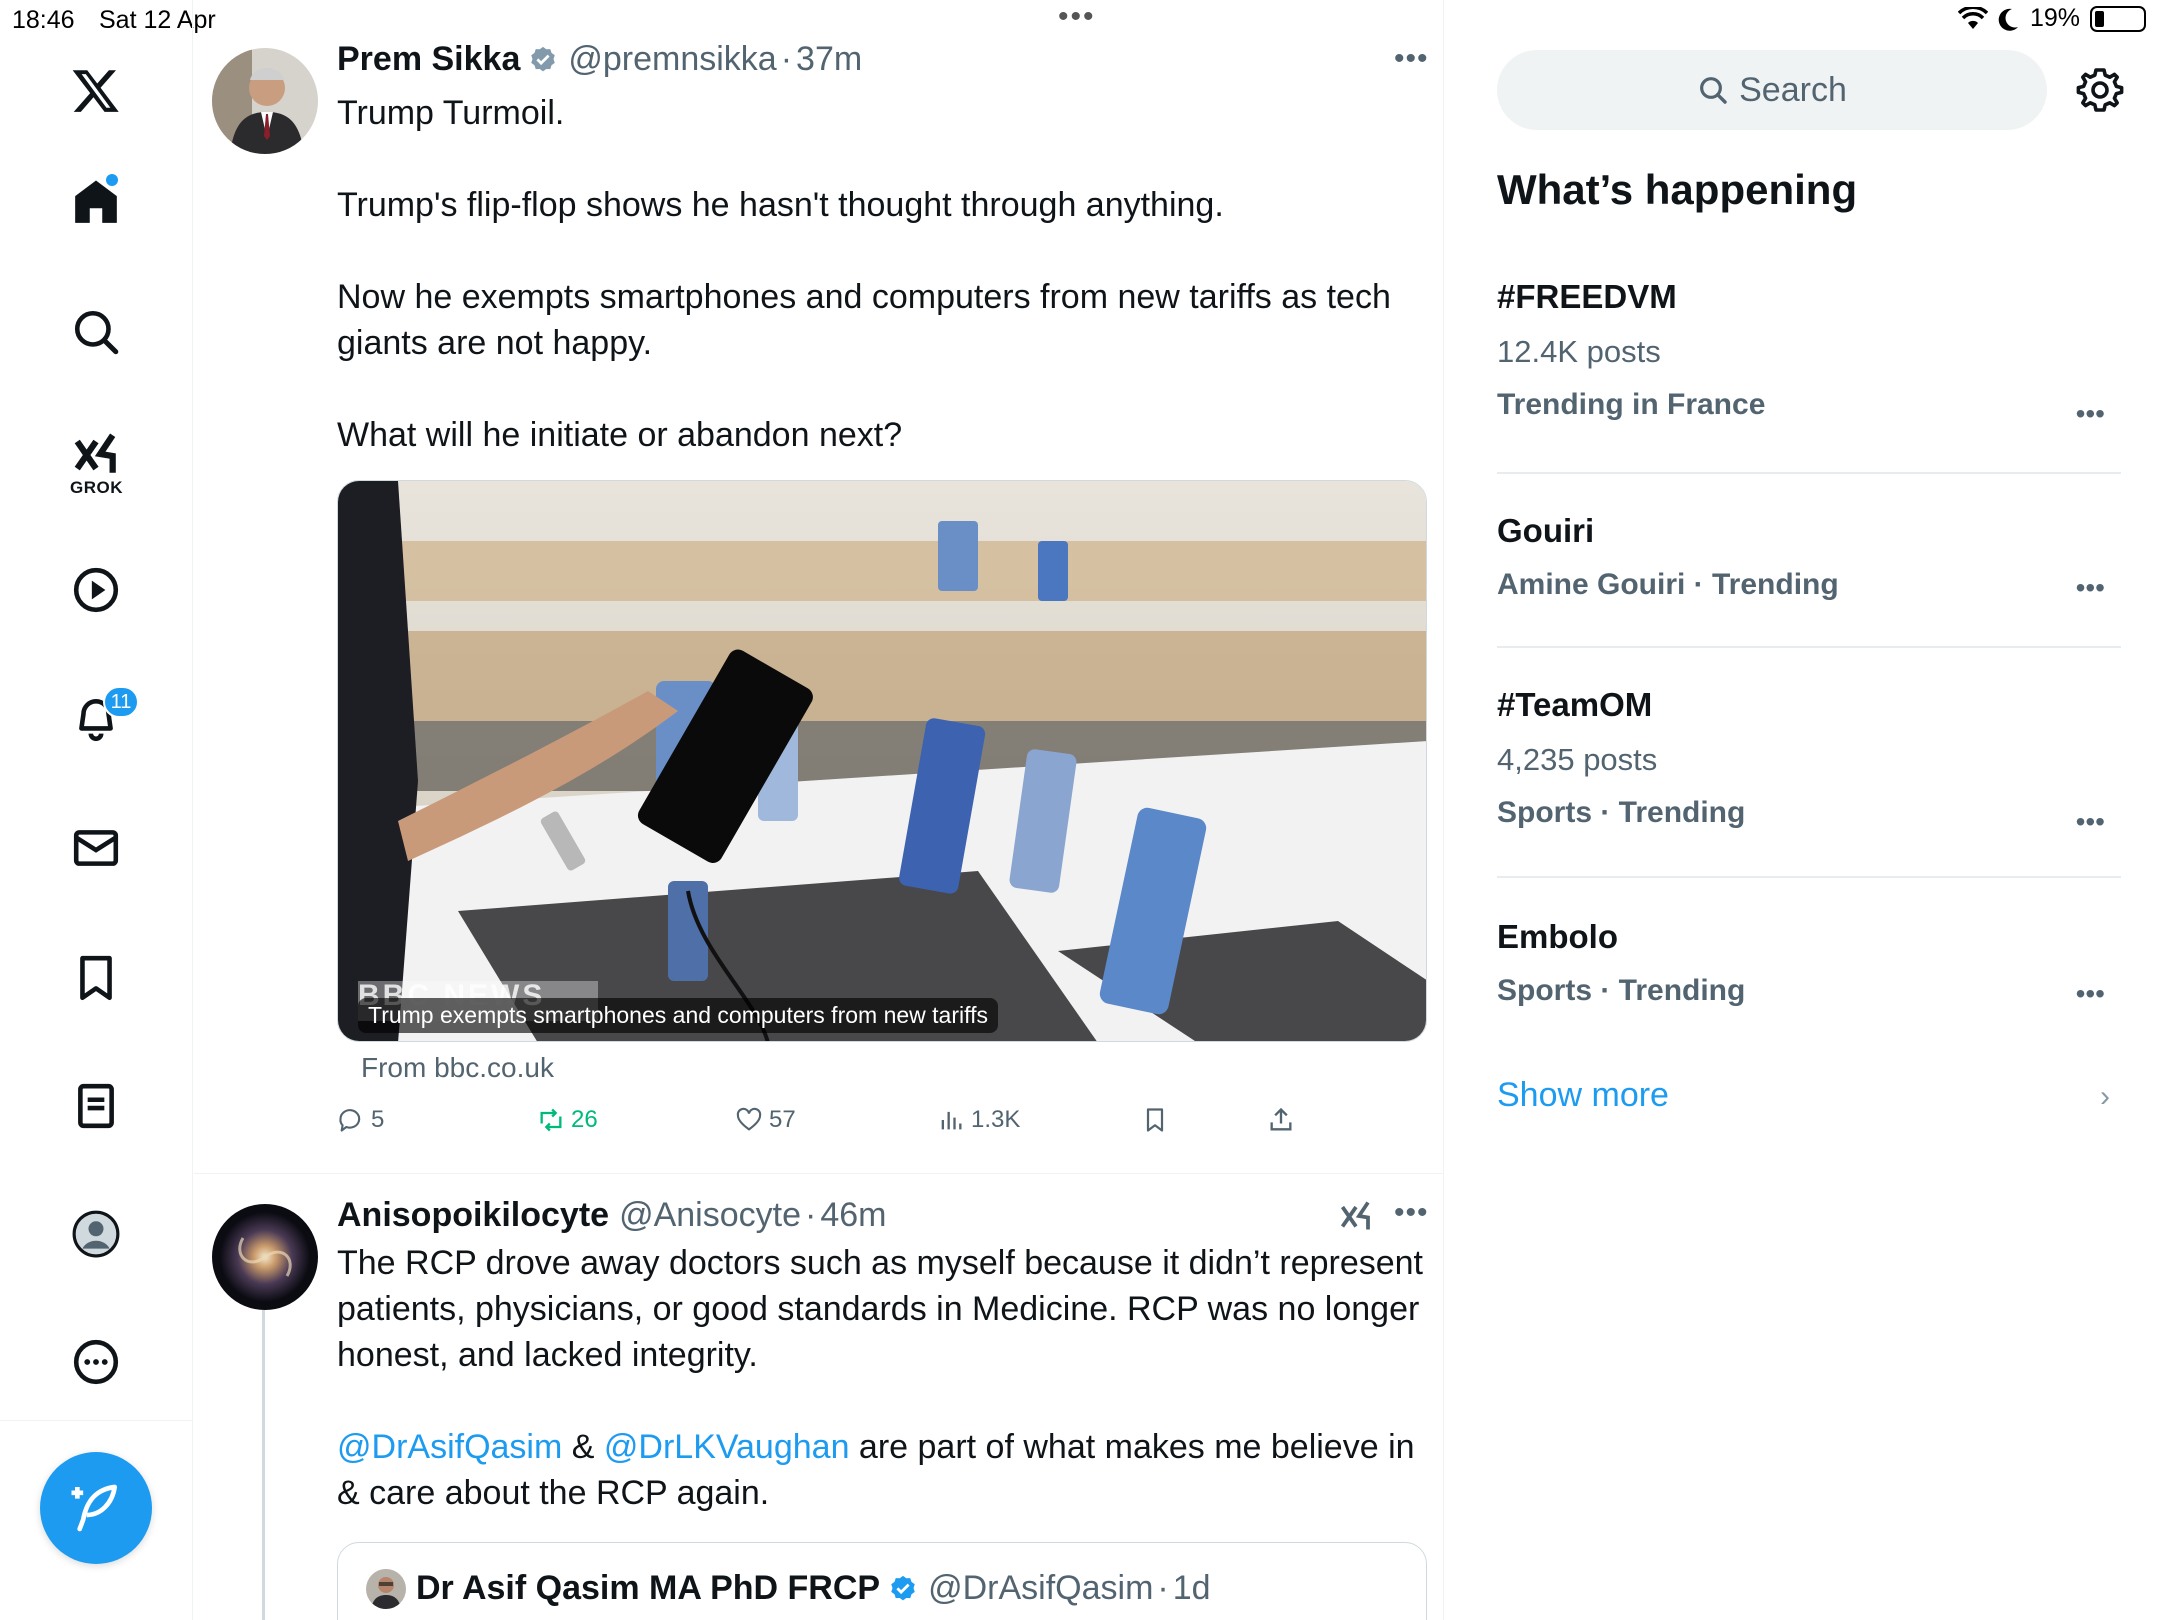 This screenshot has height=1620, width=2160. I want to click on post-time: 37m, so click(829, 59).